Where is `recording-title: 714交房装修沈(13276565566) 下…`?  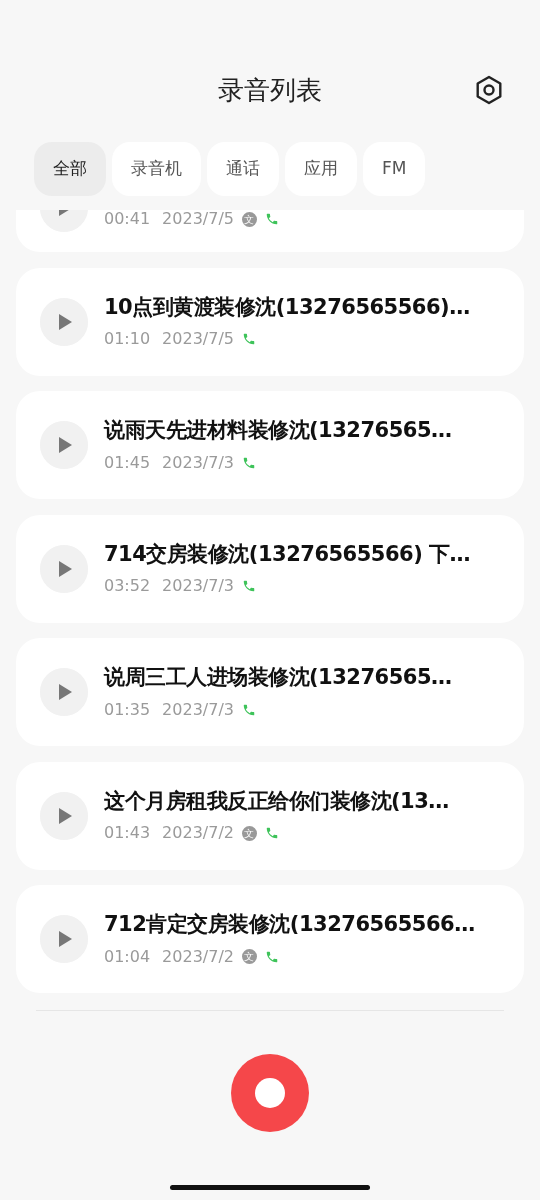
recording-title: 714交房装修沈(13276565566) 下… is located at coordinates (287, 554).